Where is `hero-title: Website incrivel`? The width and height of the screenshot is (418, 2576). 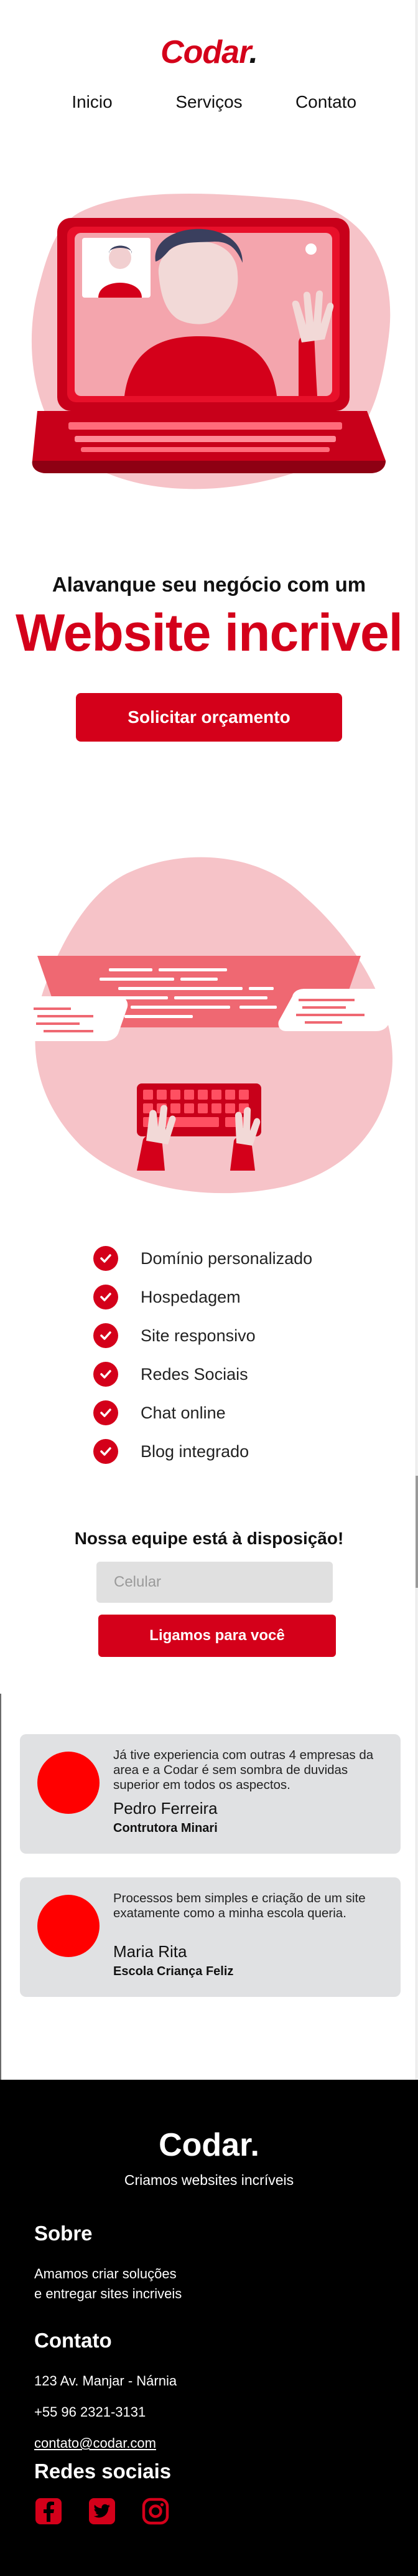 hero-title: Website incrivel is located at coordinates (209, 632).